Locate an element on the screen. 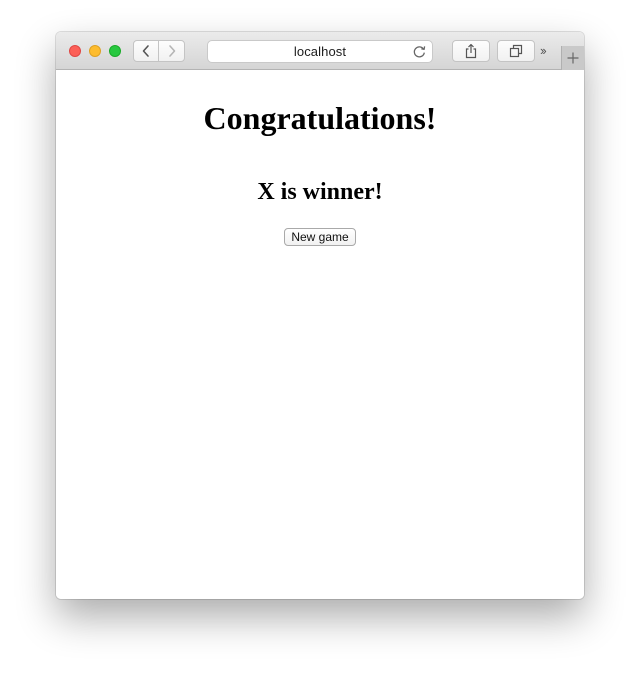 The width and height of the screenshot is (640, 679). minimize-window-button is located at coordinates (95, 51).